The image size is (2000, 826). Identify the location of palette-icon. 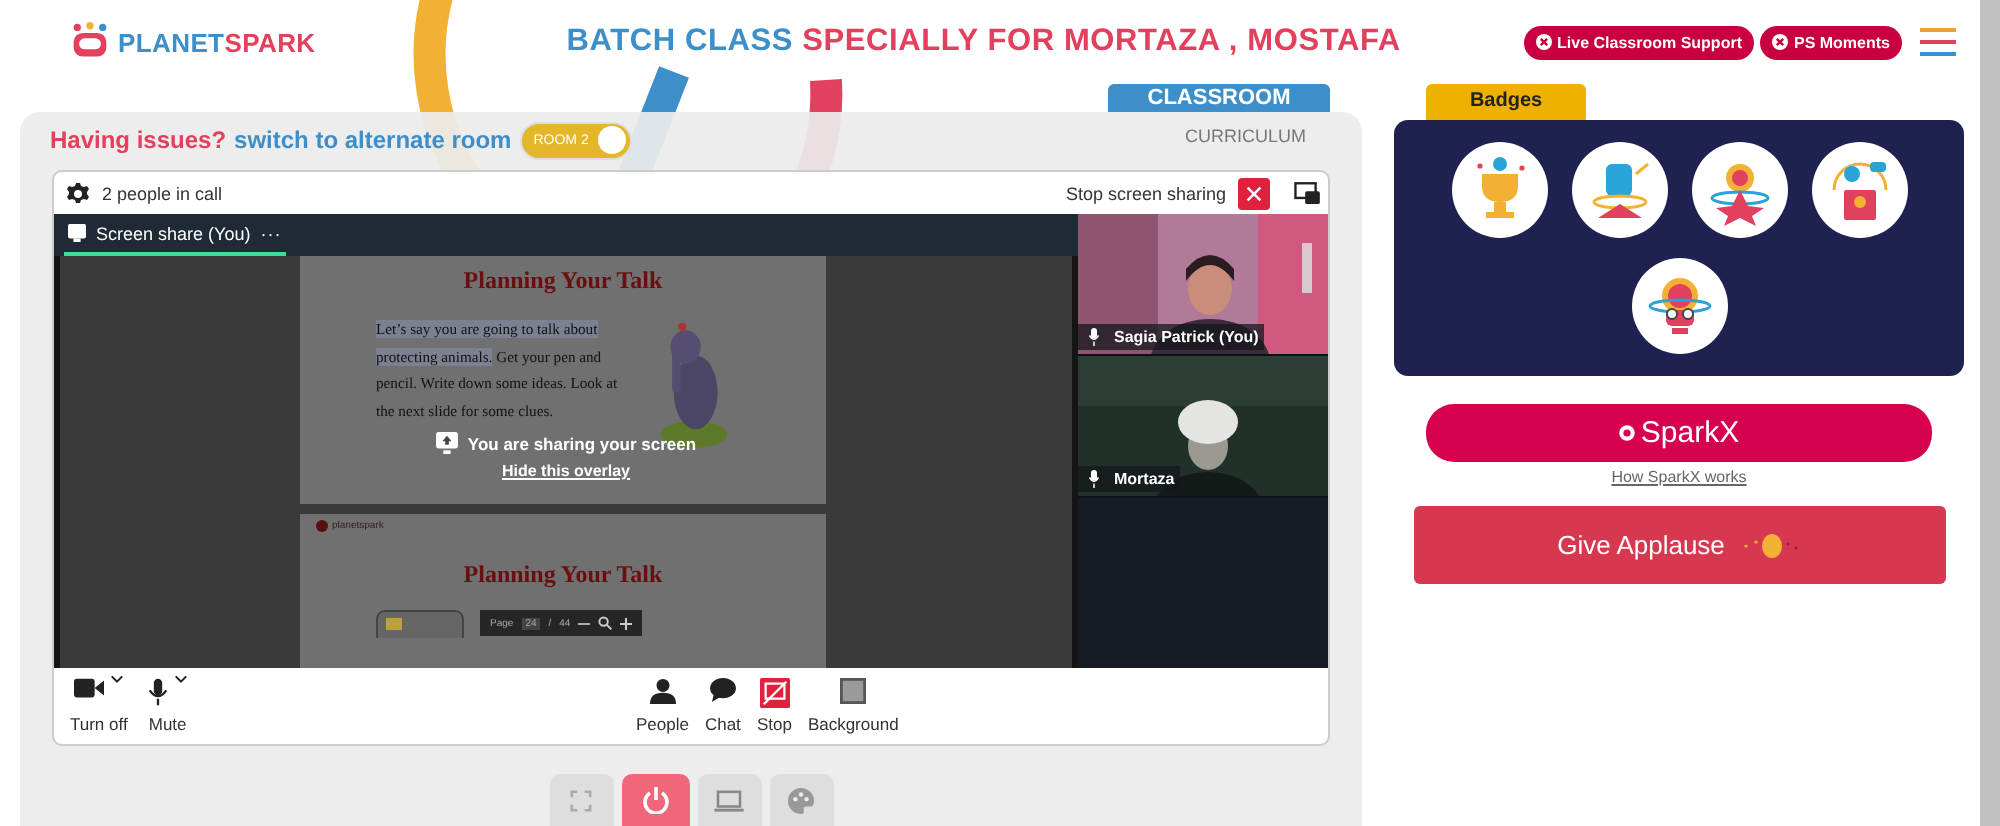
(801, 800).